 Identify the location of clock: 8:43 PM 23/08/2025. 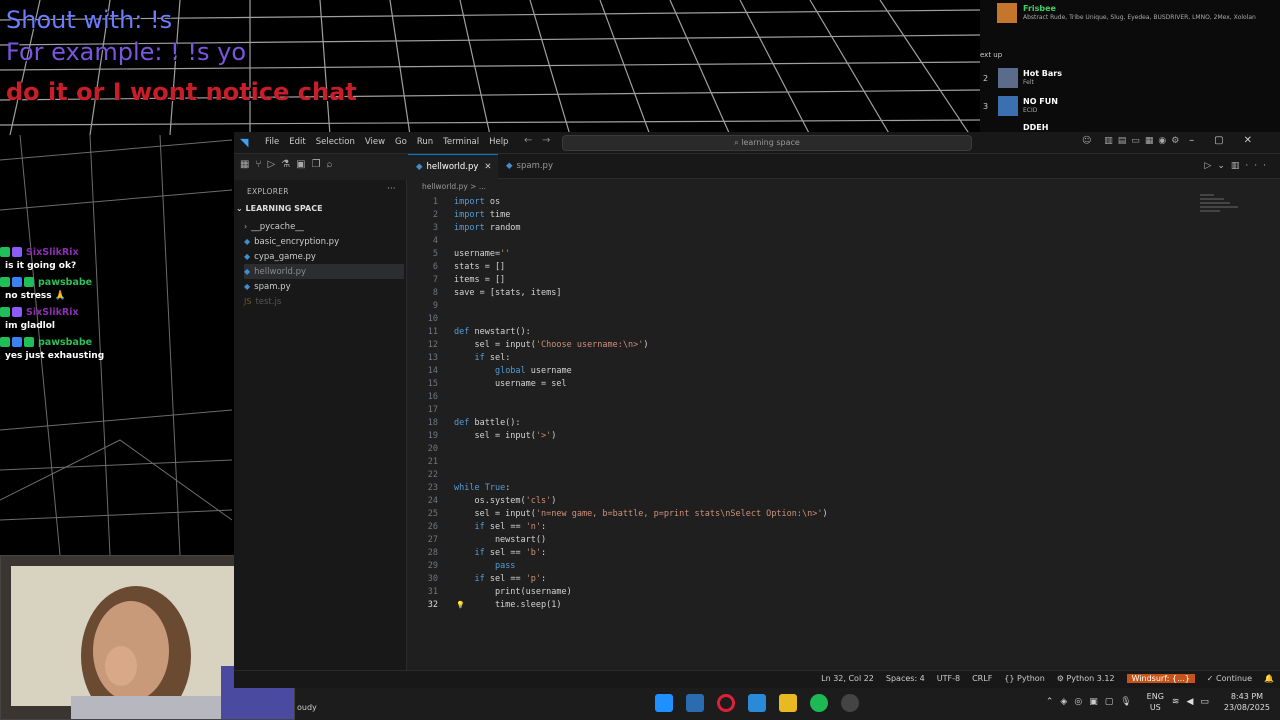
(1247, 702).